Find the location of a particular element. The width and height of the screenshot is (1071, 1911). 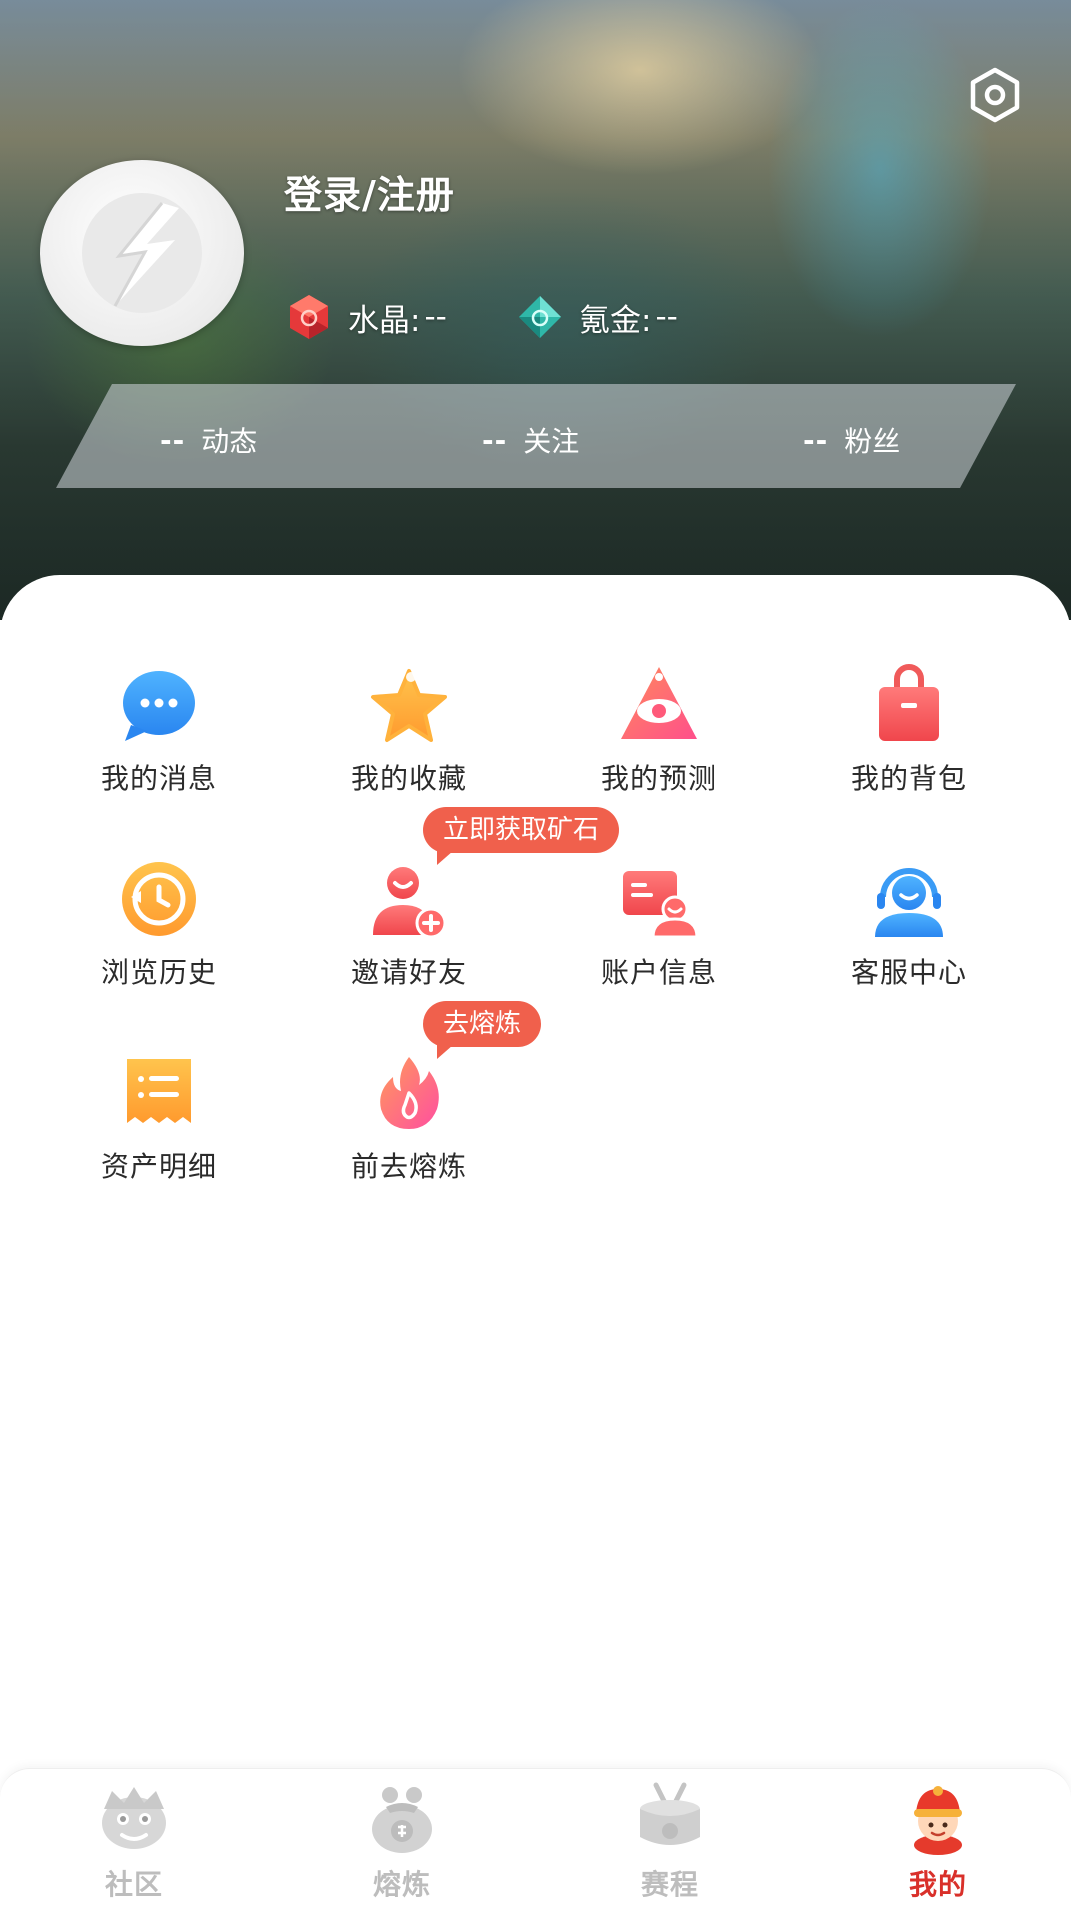

menu-item-account-info: 账户信息 is located at coordinates (659, 932).